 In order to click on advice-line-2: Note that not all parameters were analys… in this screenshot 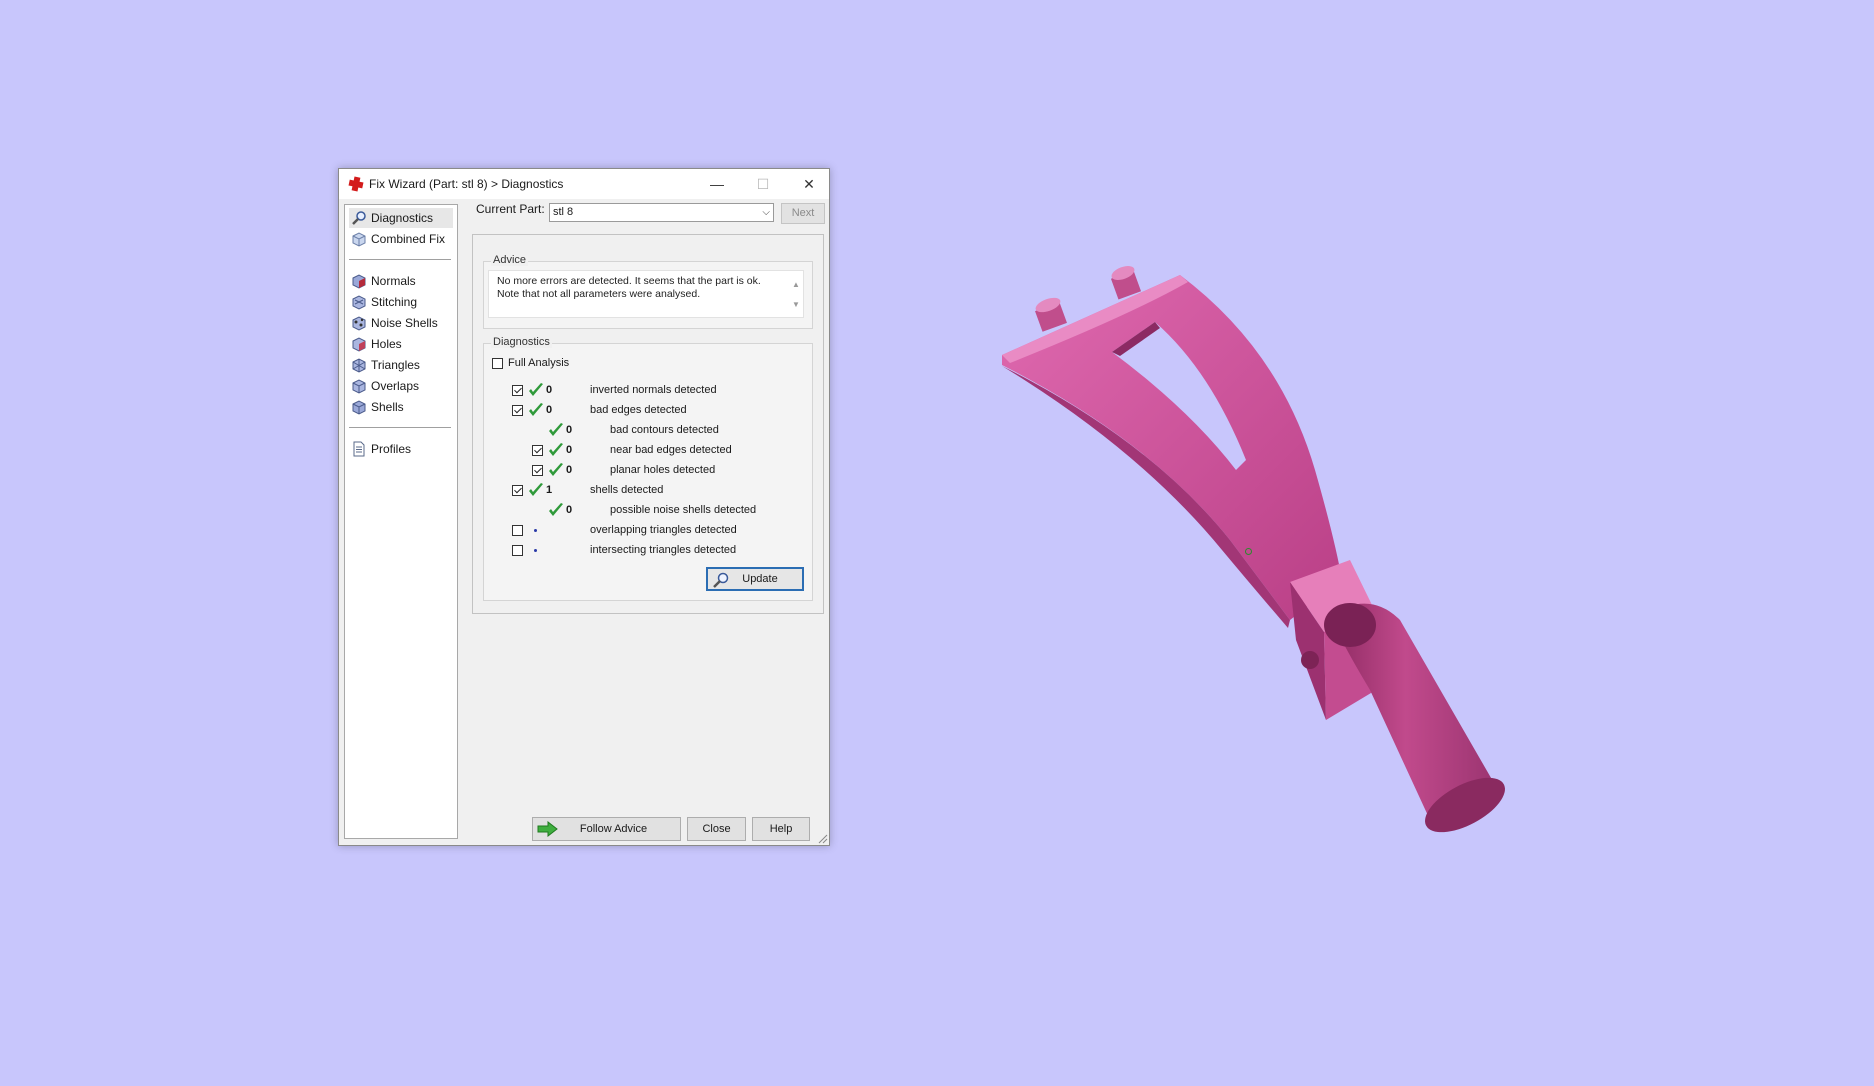, I will do `click(599, 294)`.